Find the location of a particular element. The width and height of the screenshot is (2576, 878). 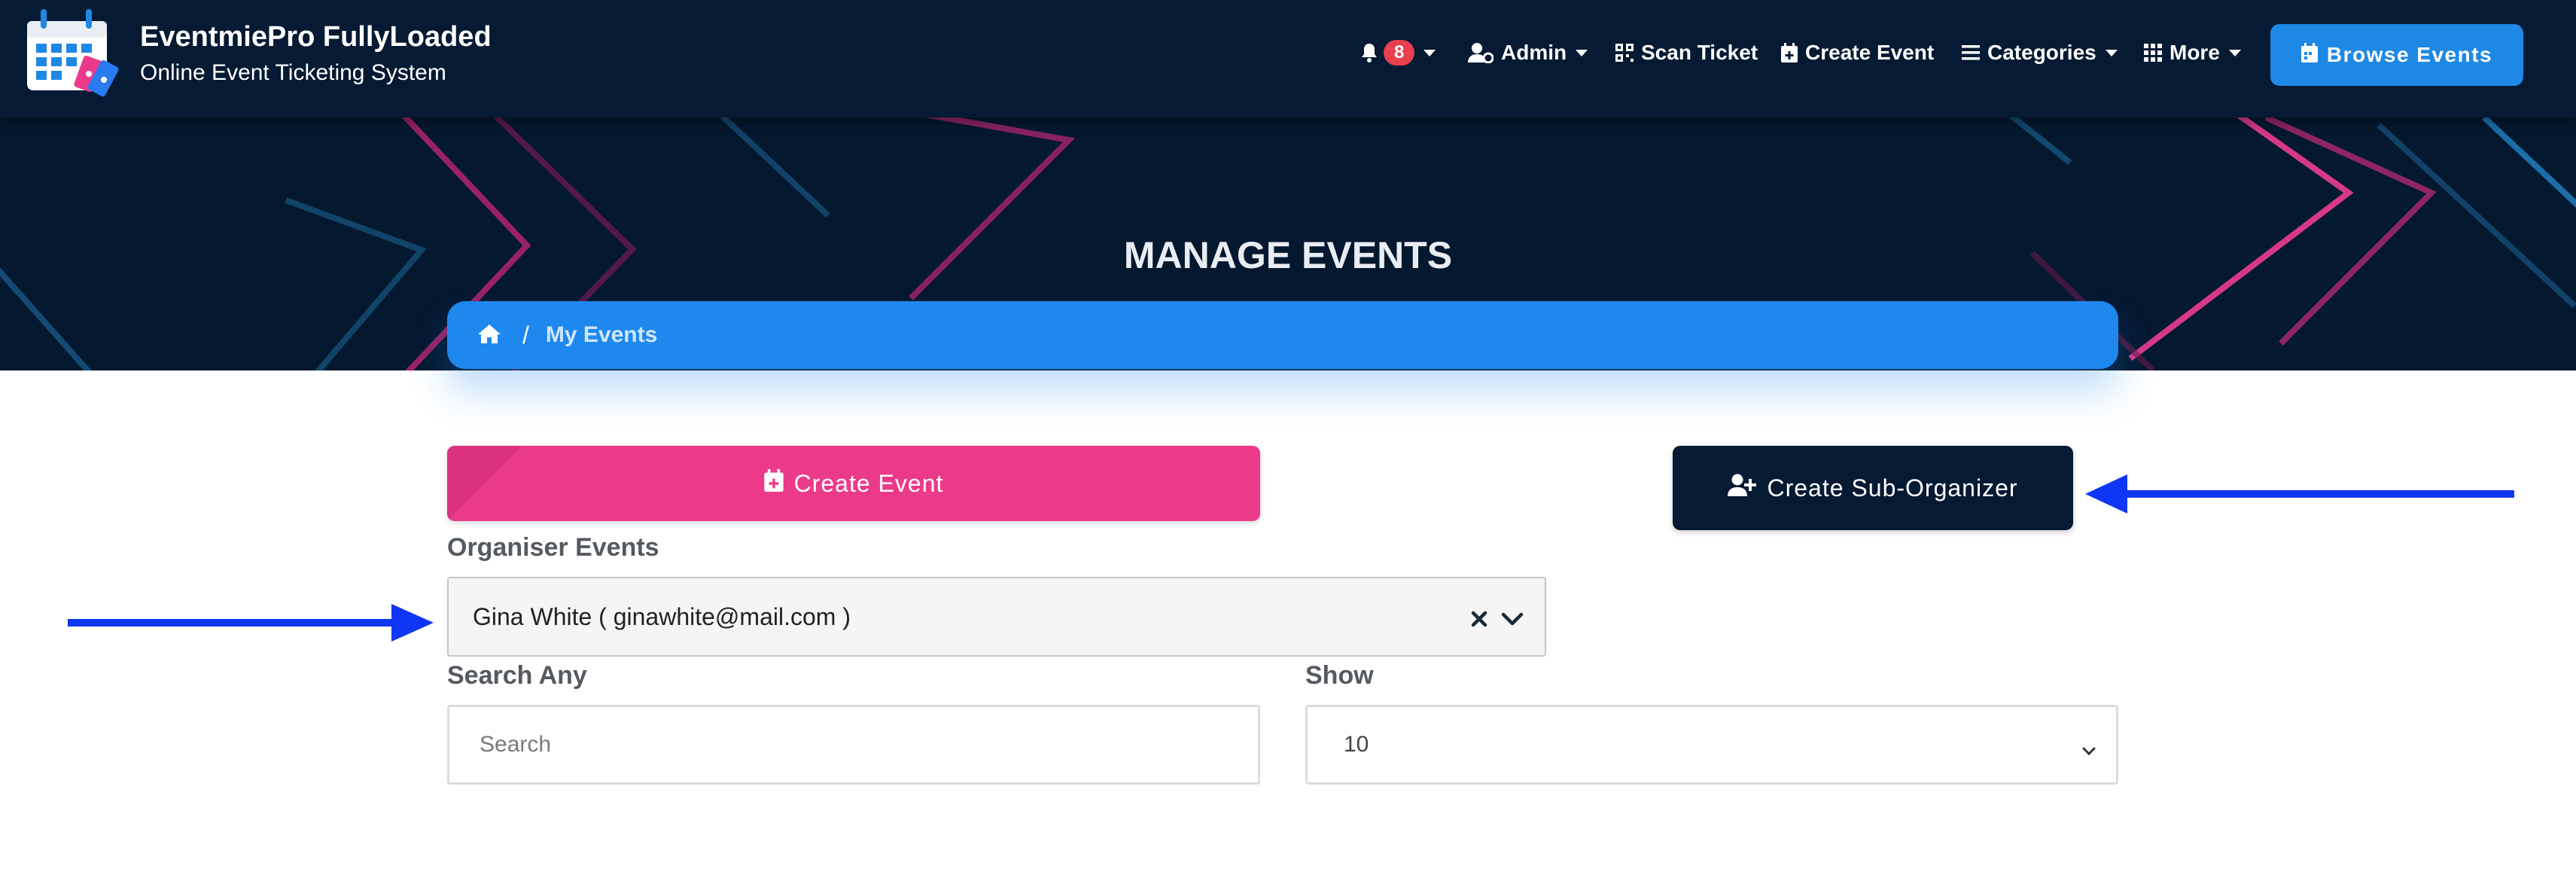

create-sub-organizer-label: Create Sub-Organizer is located at coordinates (1892, 487).